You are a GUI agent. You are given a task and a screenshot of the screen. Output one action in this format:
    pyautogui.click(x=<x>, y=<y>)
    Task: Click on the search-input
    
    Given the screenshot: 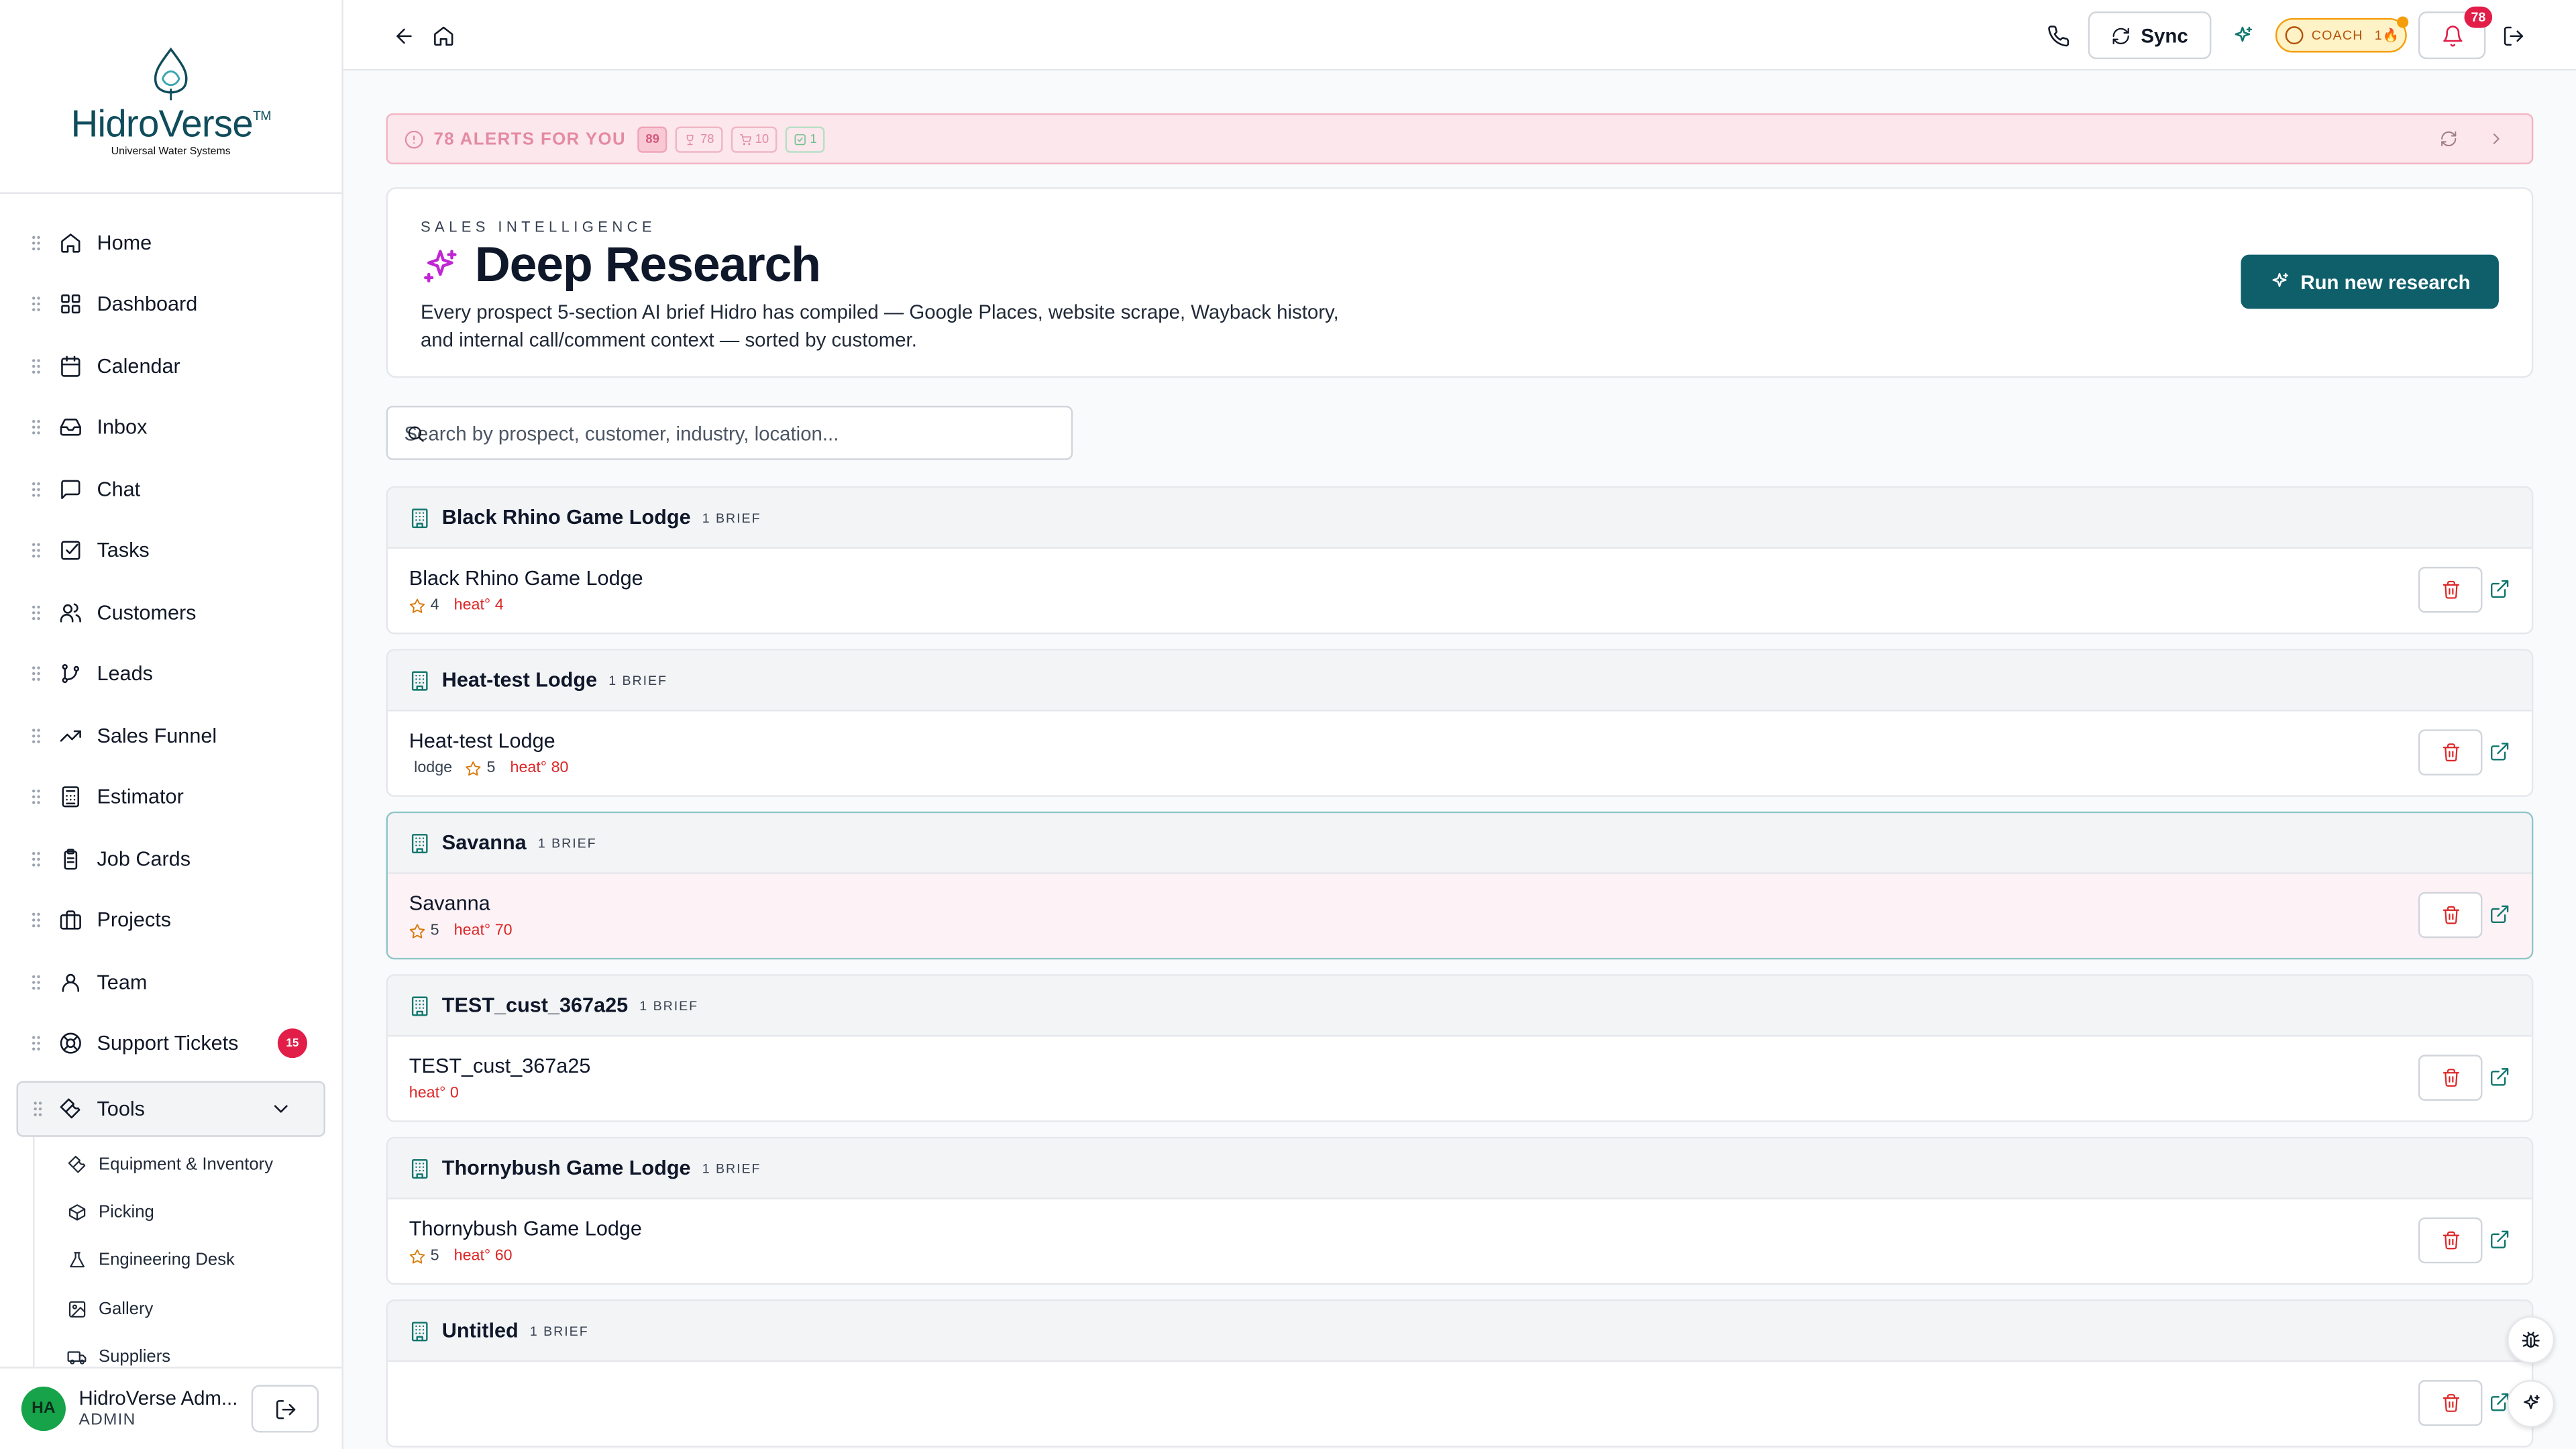 What is the action you would take?
    pyautogui.click(x=733, y=433)
    